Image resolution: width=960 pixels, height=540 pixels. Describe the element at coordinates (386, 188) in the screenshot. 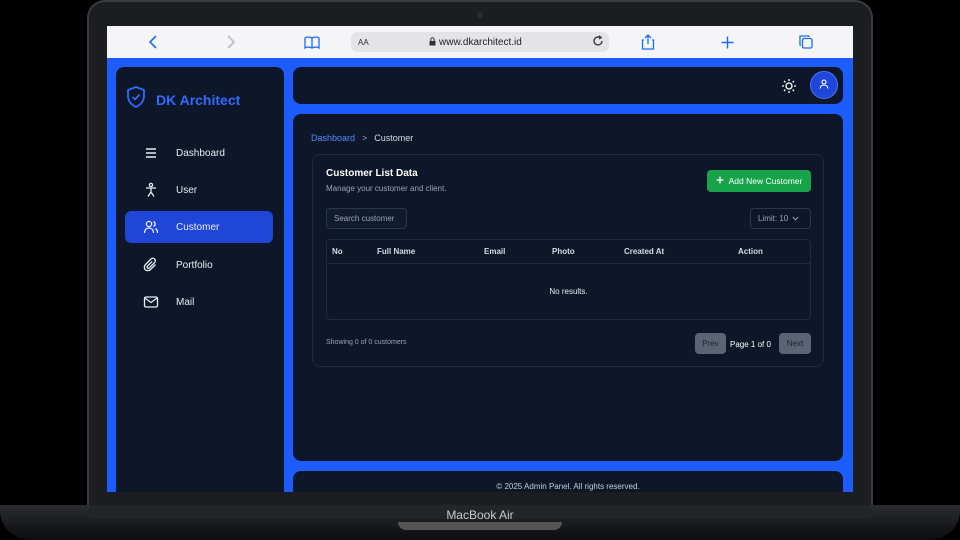

I see `card-subtitle: Manage your customer and client.` at that location.